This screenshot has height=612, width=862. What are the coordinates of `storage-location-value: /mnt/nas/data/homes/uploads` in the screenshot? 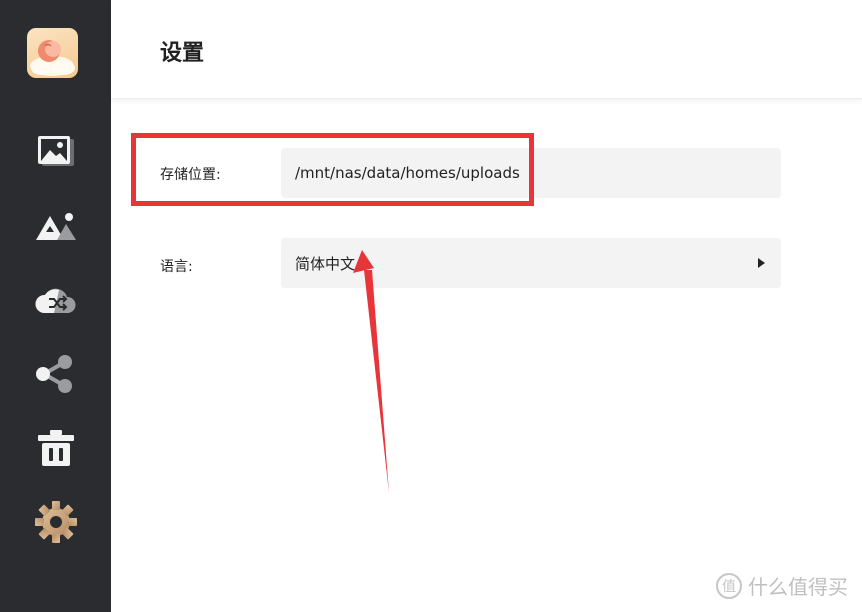 It's located at (407, 173).